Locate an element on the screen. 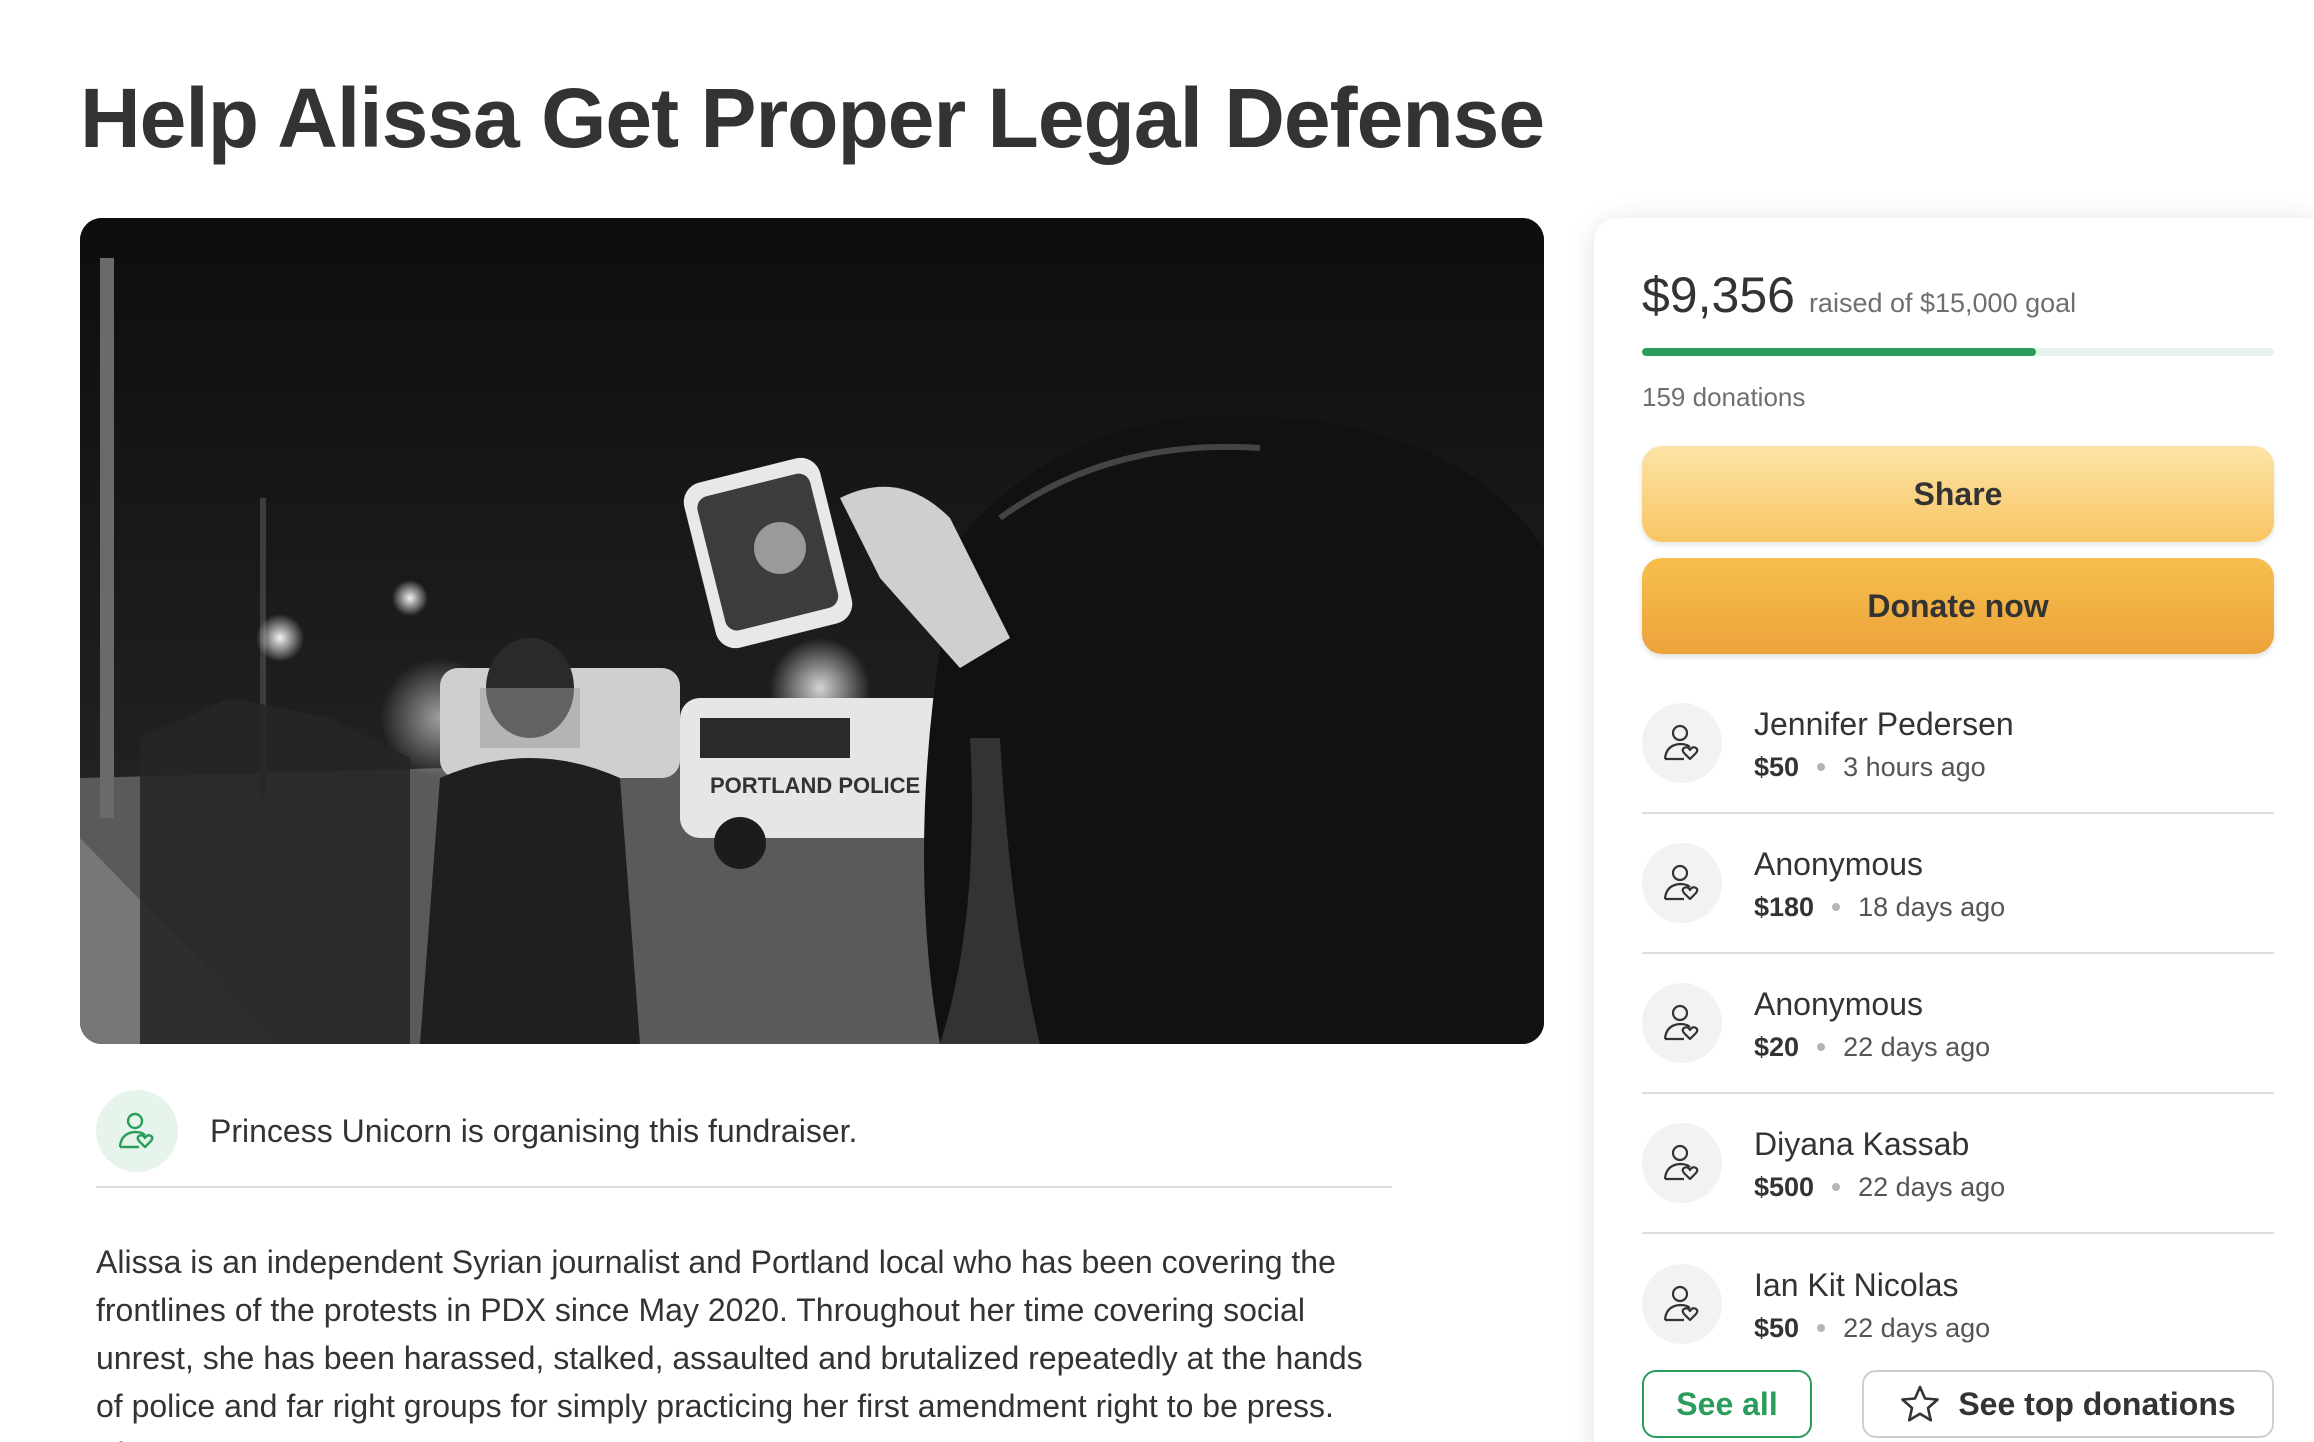  donation-item: Ian Kit Nicolas $50 22 days ago is located at coordinates (1958, 1304).